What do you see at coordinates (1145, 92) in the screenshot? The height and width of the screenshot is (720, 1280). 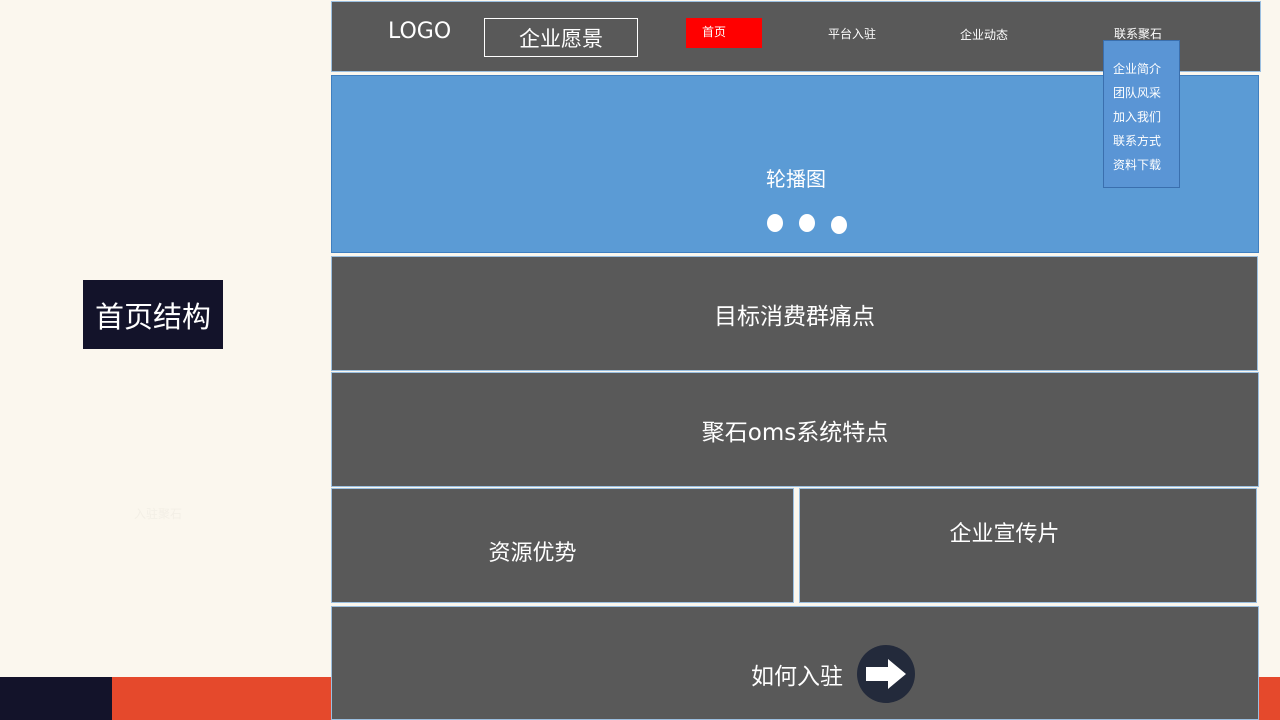 I see `dropdown-item-team: 团队风采` at bounding box center [1145, 92].